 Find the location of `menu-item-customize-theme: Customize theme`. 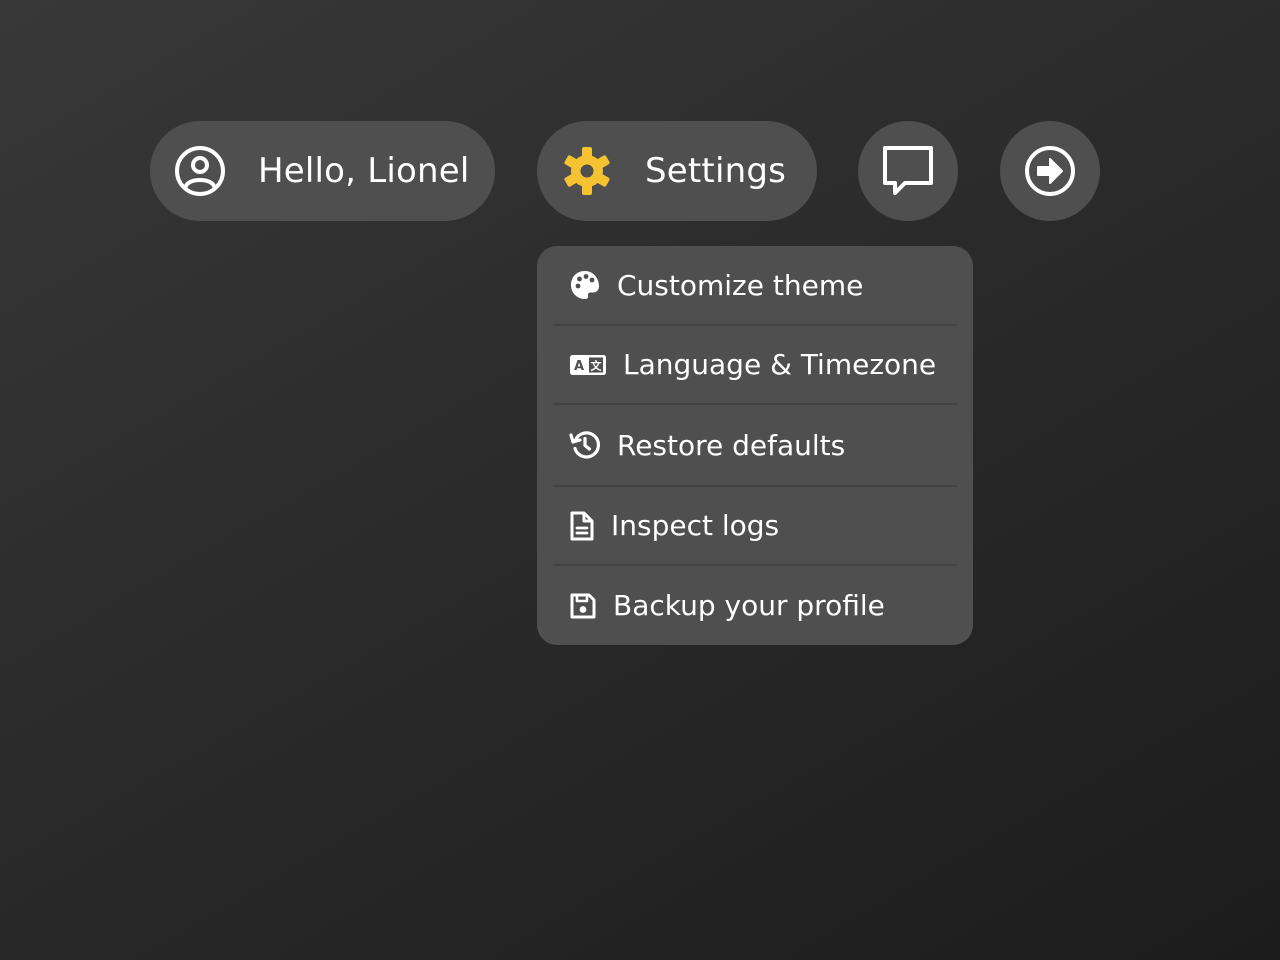

menu-item-customize-theme: Customize theme is located at coordinates (755, 286).